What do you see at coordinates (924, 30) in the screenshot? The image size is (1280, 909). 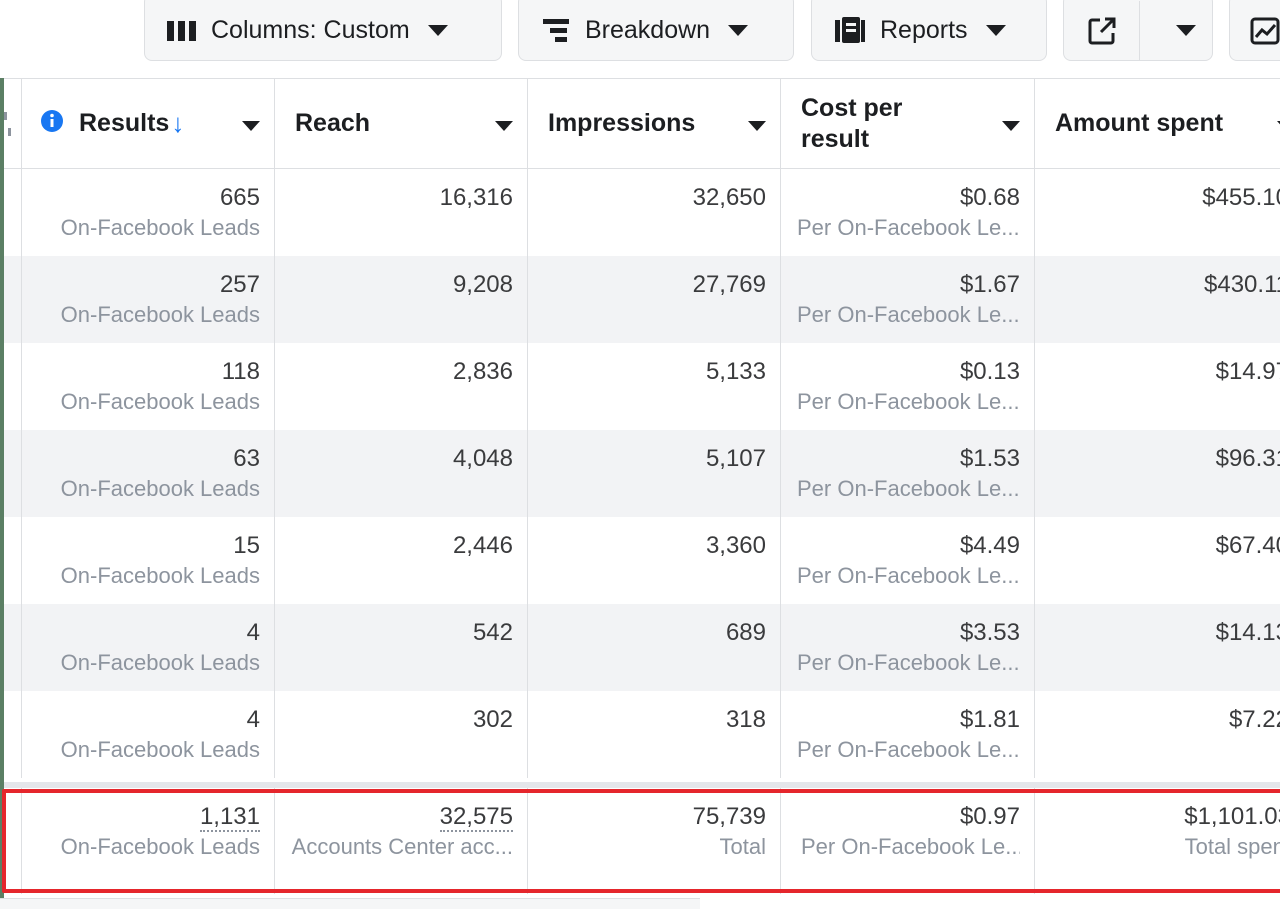 I see `reports-button-label: Reports` at bounding box center [924, 30].